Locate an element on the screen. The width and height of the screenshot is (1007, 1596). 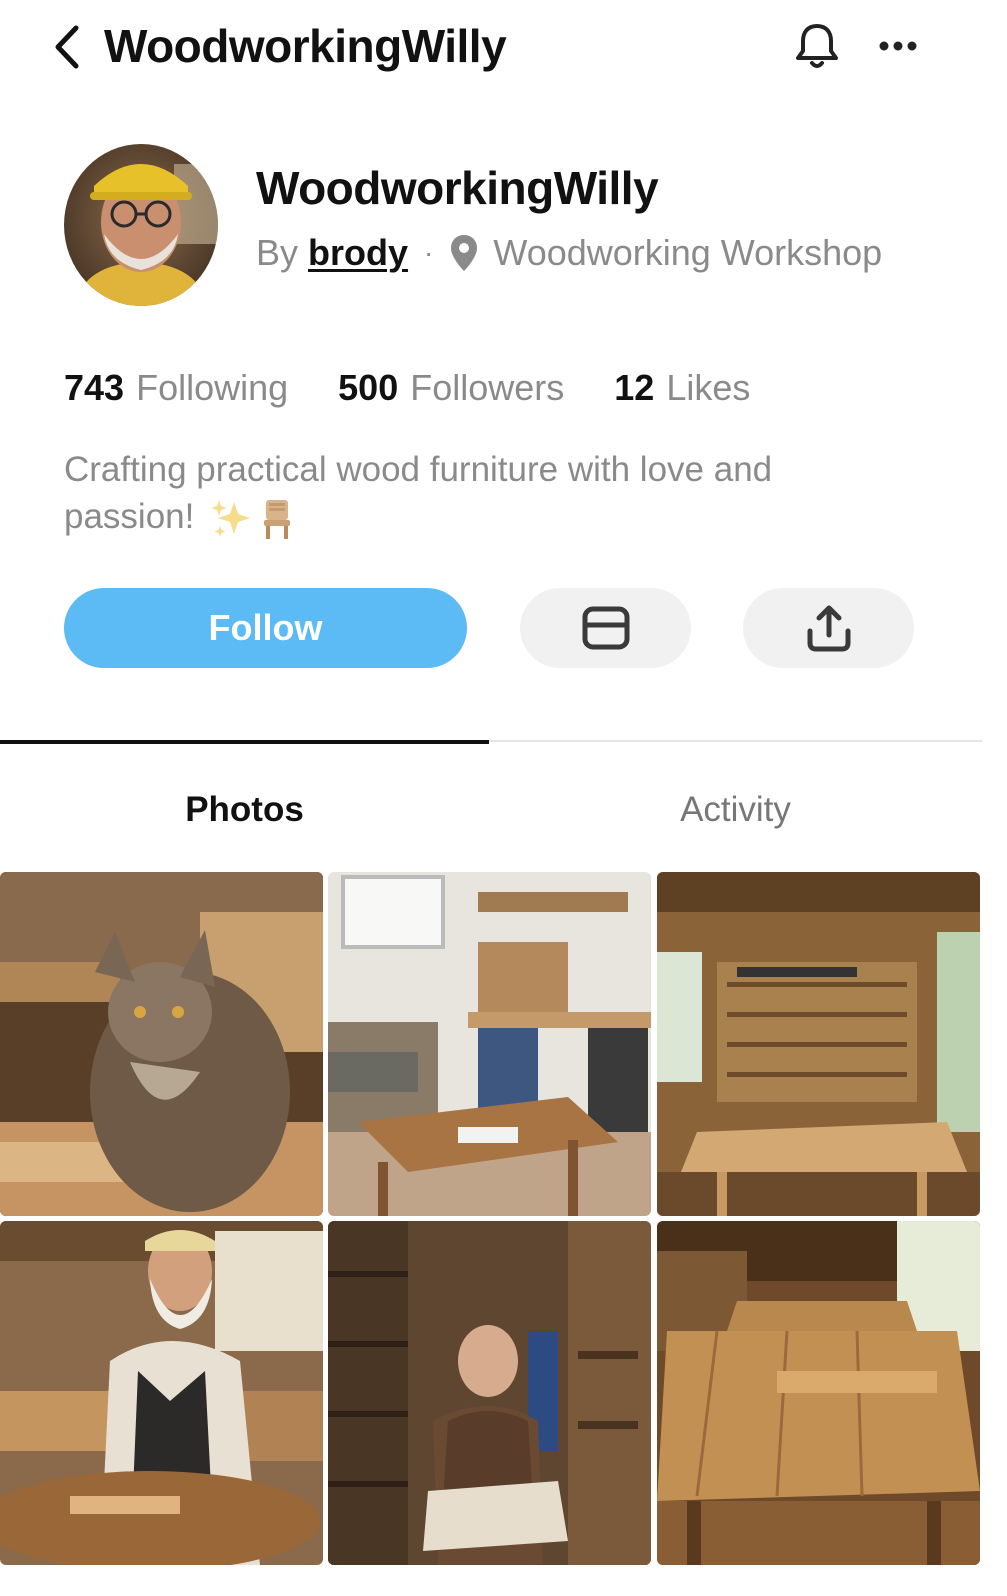
profile-meta: By brody · Woodworking Workshop is located at coordinates (569, 253).